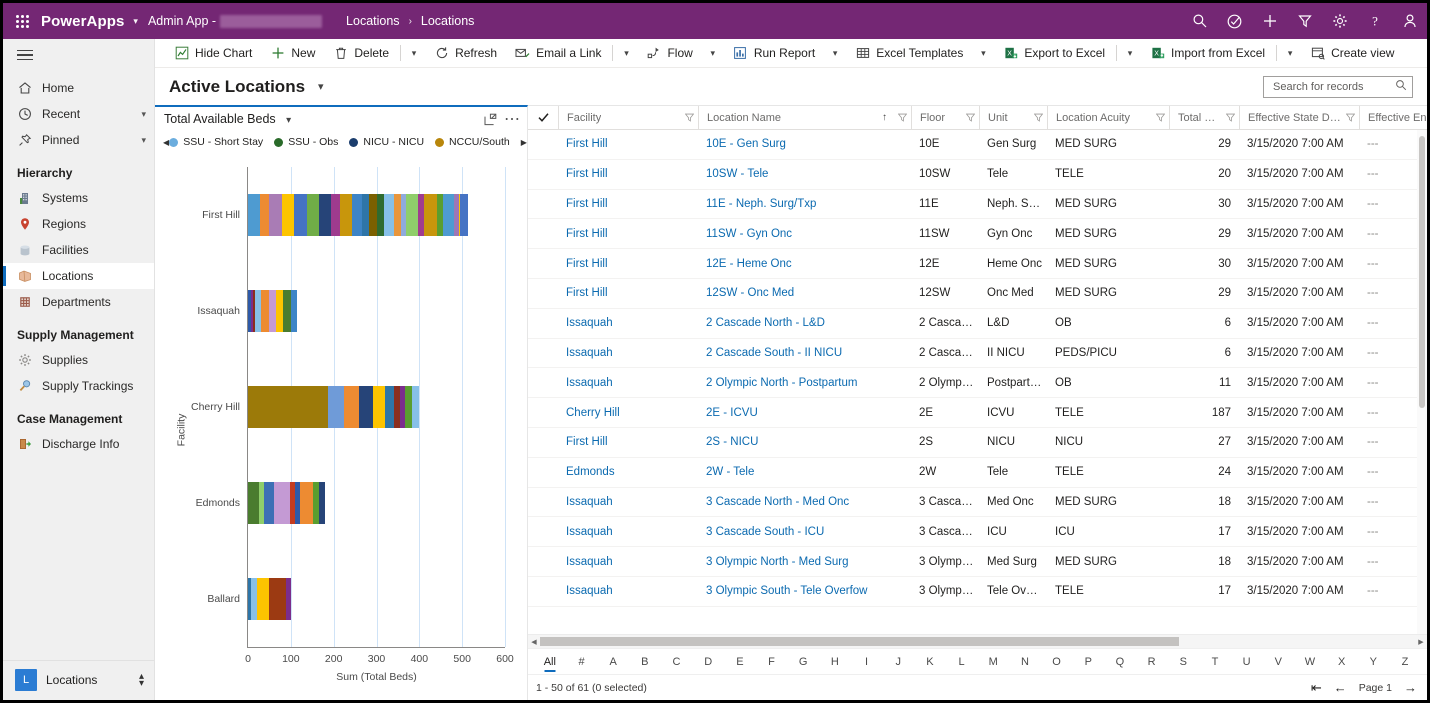 The width and height of the screenshot is (1430, 703). I want to click on cell-location-name: 2E - ICVU, so click(804, 413).